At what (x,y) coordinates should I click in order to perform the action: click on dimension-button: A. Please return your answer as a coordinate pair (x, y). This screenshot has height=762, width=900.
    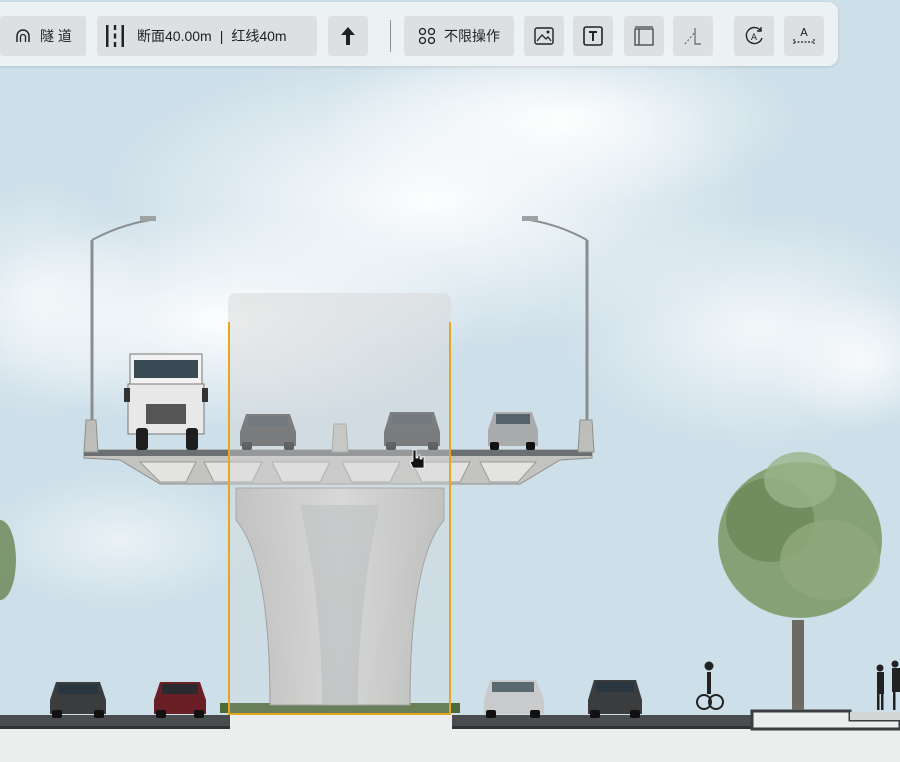
    Looking at the image, I should click on (804, 36).